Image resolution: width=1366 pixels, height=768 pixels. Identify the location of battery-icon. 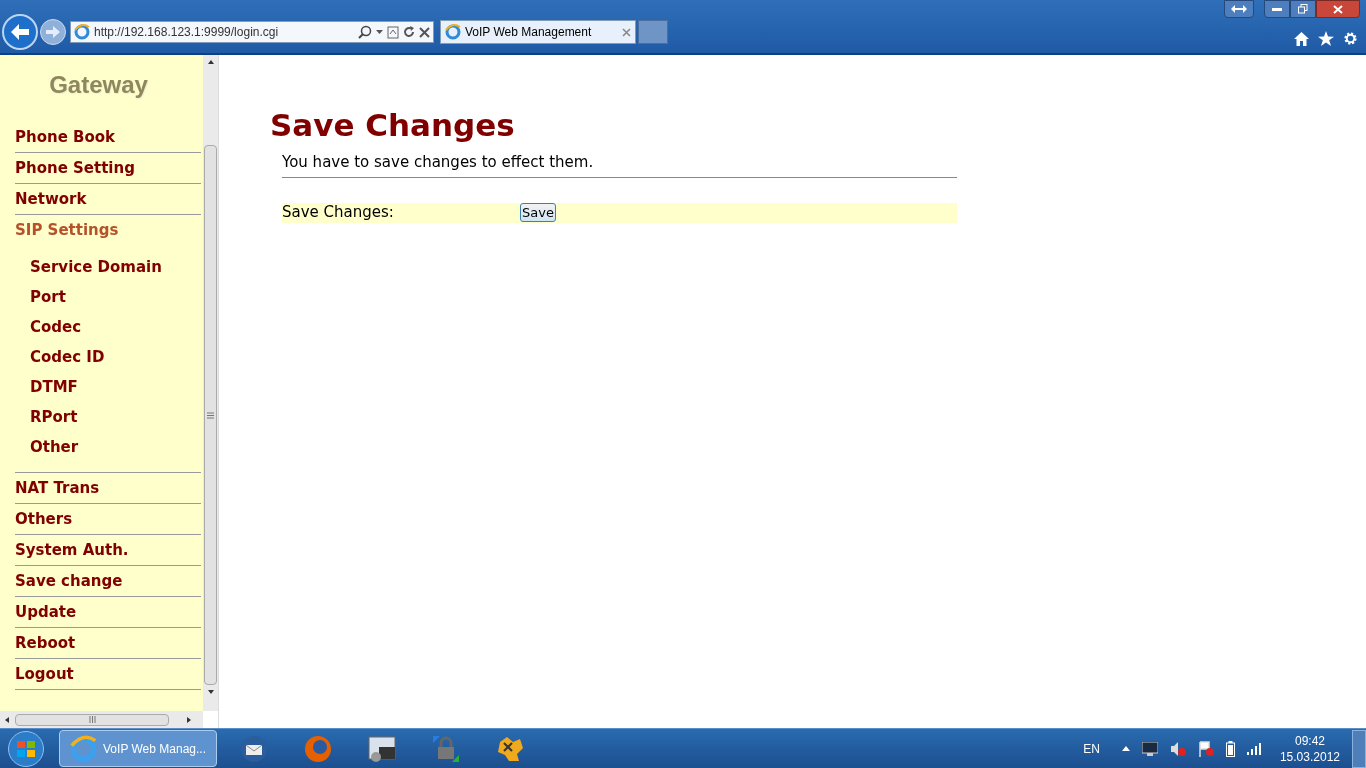
(1230, 748).